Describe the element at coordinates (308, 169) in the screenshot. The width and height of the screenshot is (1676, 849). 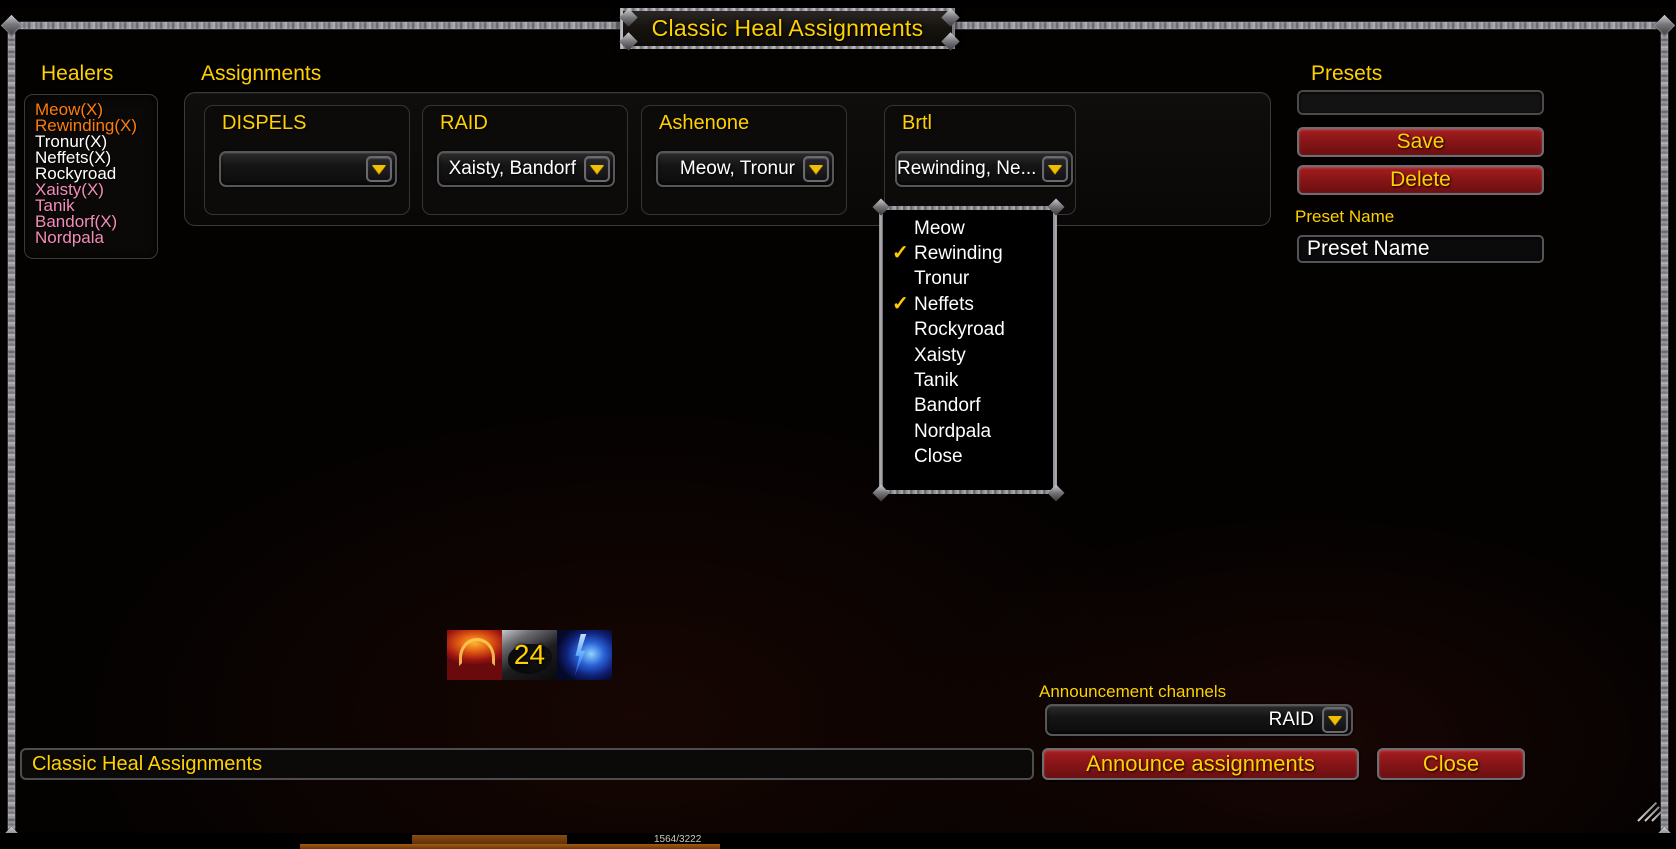
I see `assignment-dropdown-dispels` at that location.